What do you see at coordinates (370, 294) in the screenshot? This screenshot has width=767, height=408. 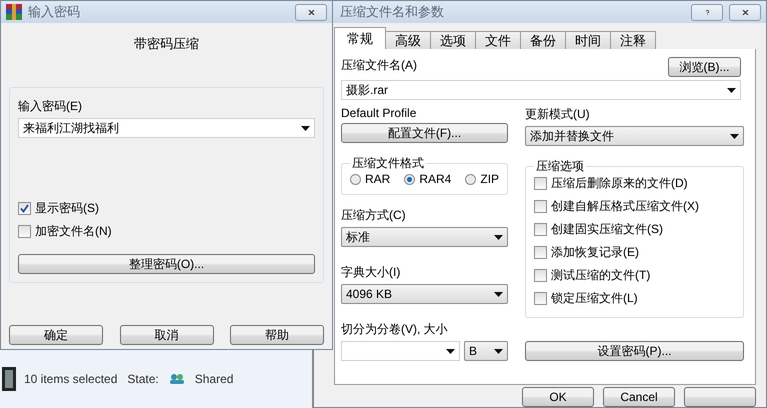 I see `combo-value: 4096 KB` at bounding box center [370, 294].